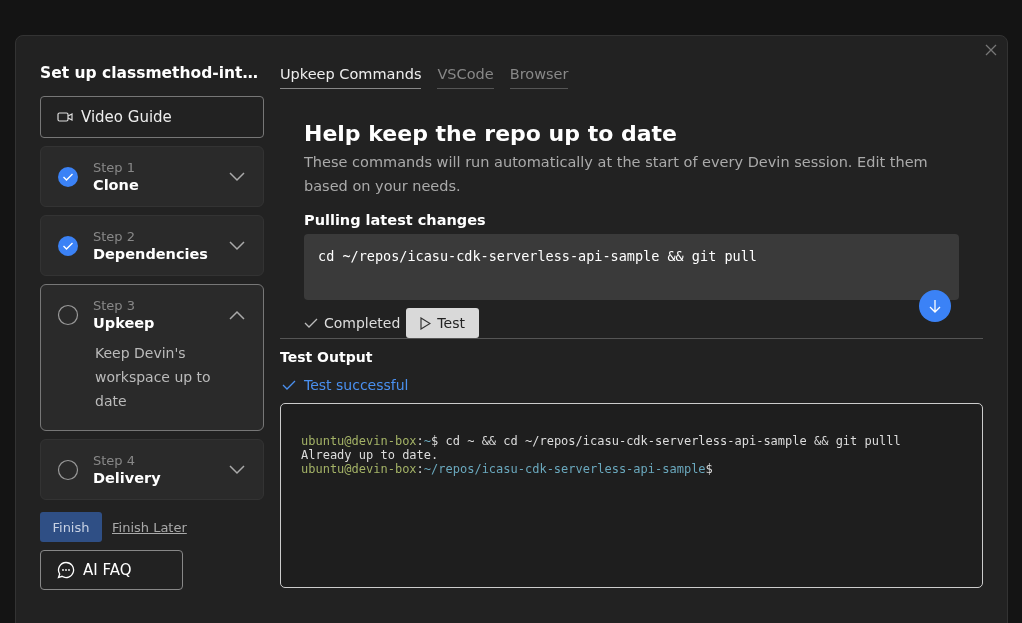 The image size is (1022, 623). I want to click on scroll-down-button-icon, so click(935, 306).